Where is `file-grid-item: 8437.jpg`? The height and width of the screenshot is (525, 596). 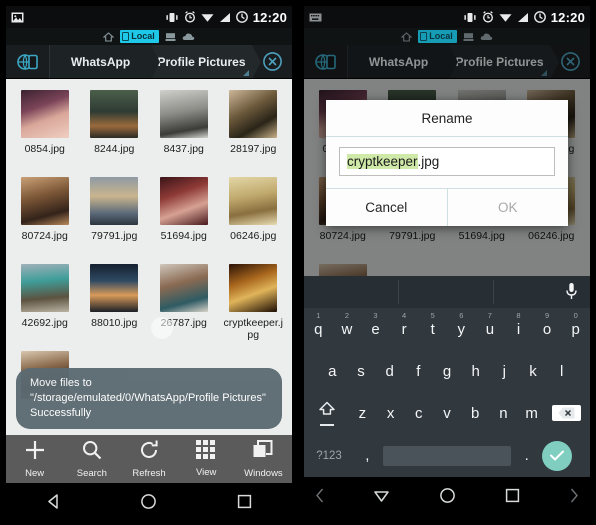
file-grid-item: 8437.jpg is located at coordinates (184, 128).